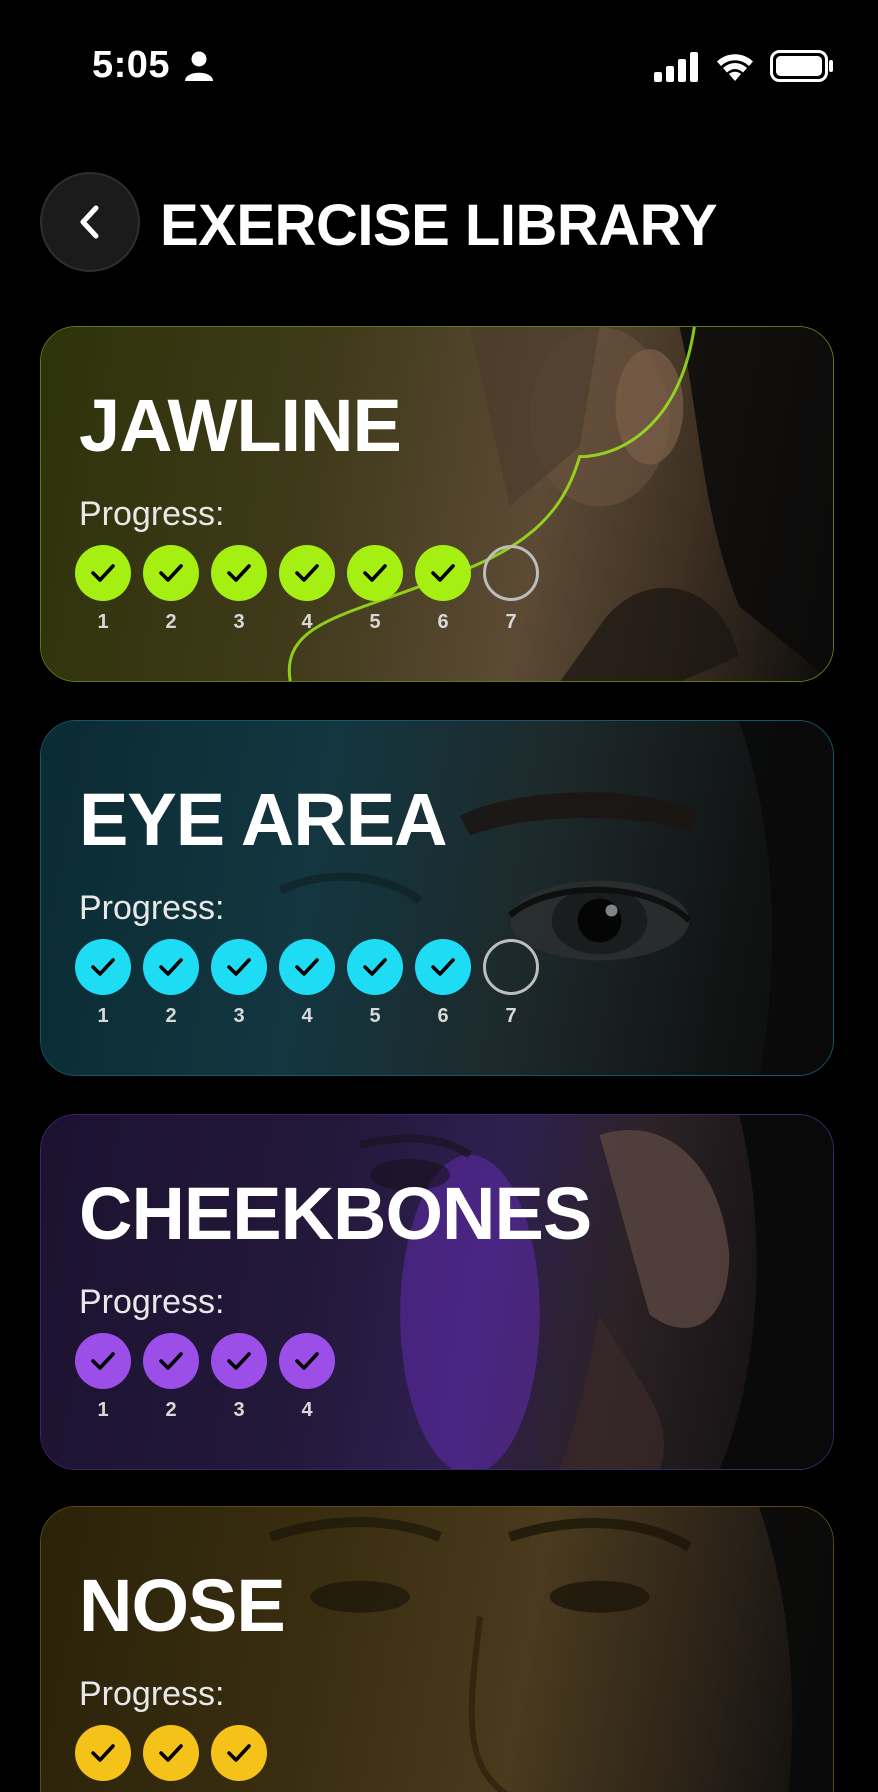  What do you see at coordinates (676, 67) in the screenshot?
I see `cellular-signal-icon` at bounding box center [676, 67].